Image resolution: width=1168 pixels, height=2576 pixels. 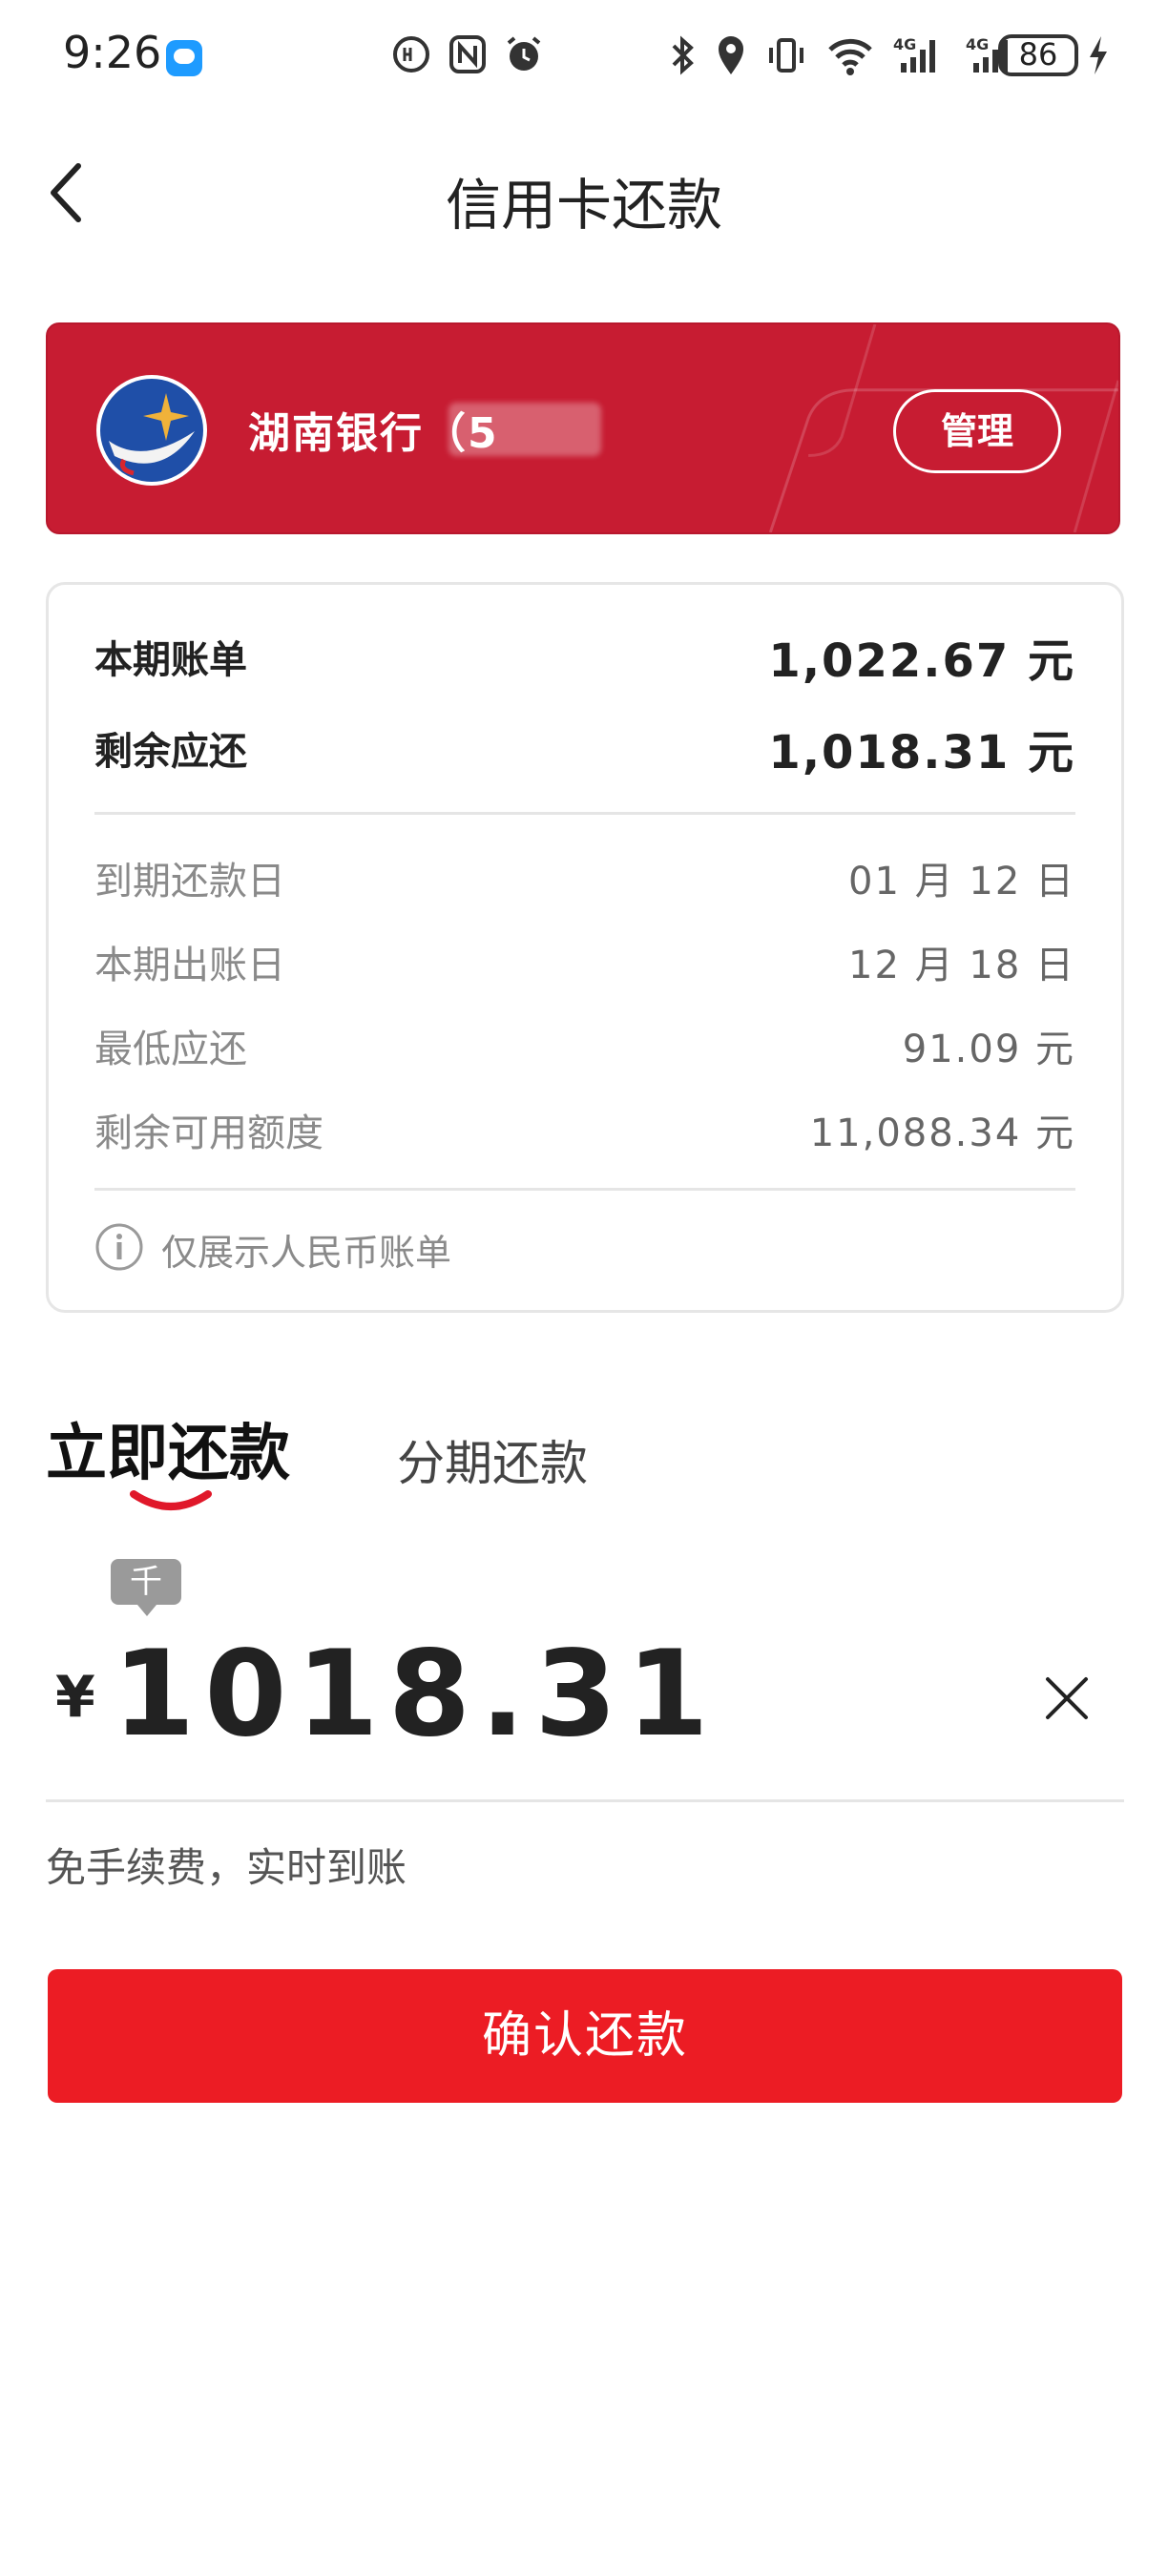 What do you see at coordinates (1067, 1698) in the screenshot?
I see `clear-icon` at bounding box center [1067, 1698].